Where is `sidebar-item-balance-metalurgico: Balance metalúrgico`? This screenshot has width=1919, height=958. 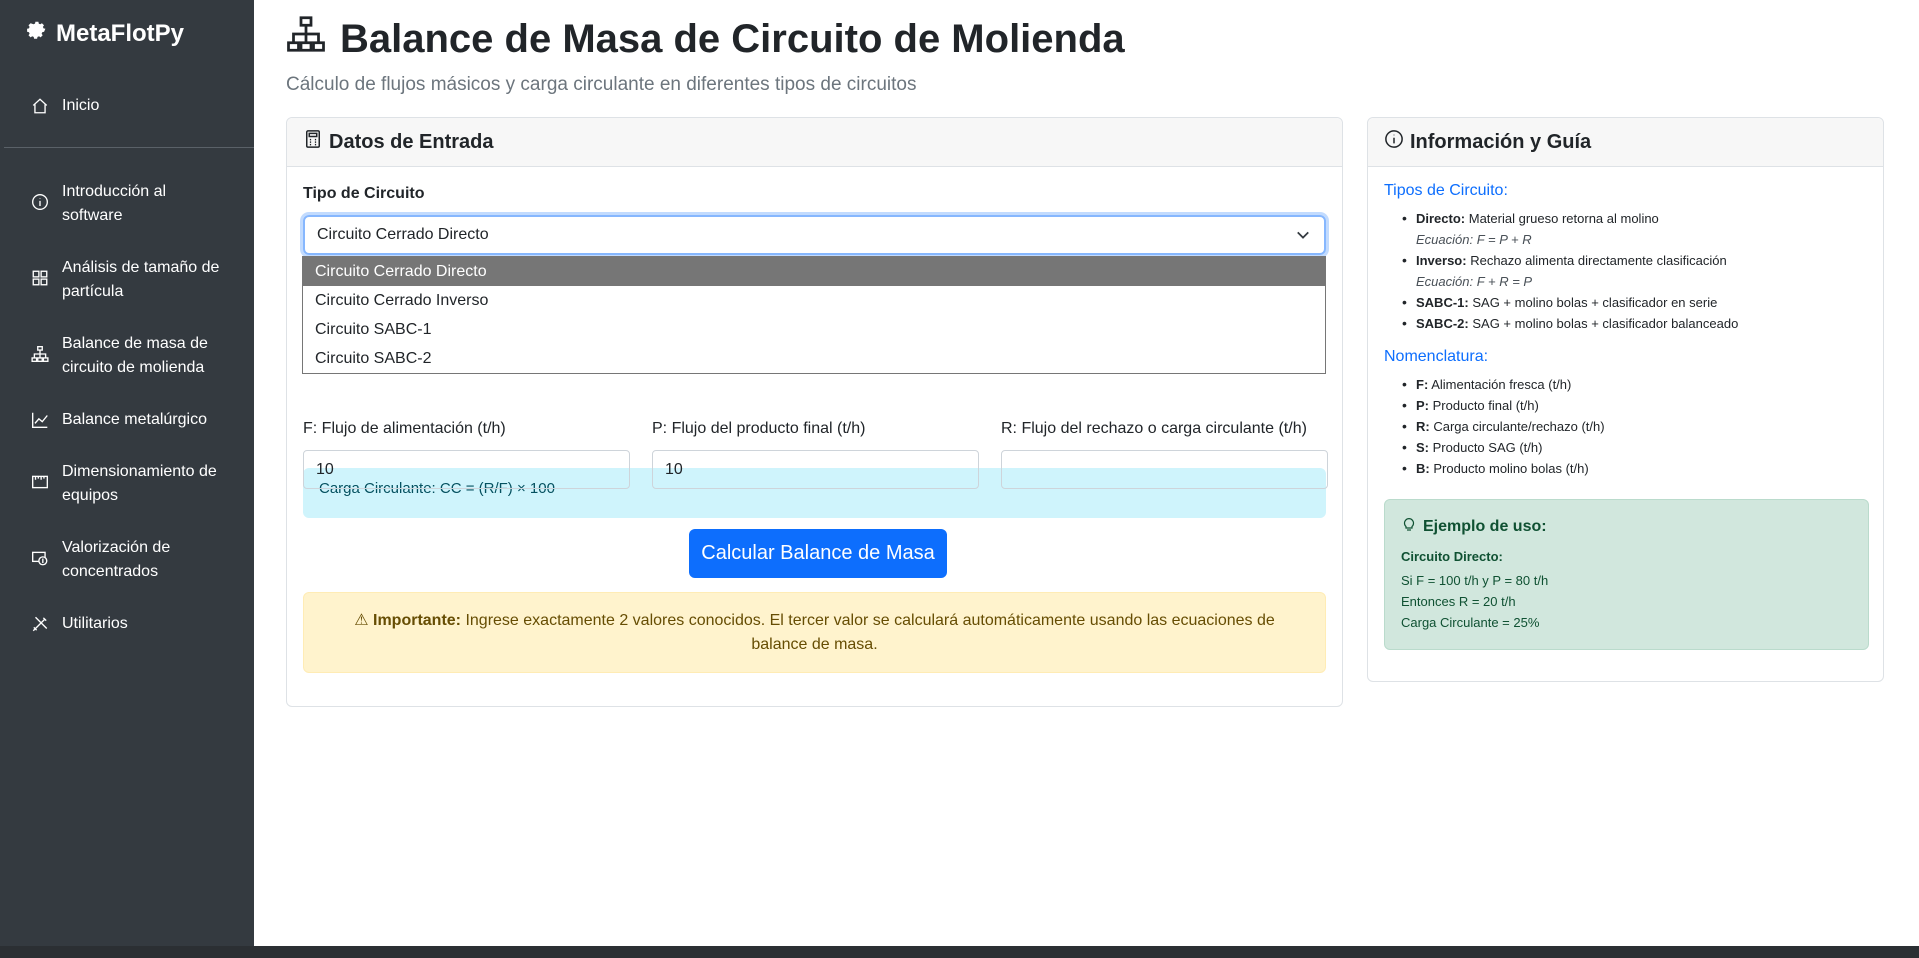 sidebar-item-balance-metalurgico: Balance metalúrgico is located at coordinates (118, 420).